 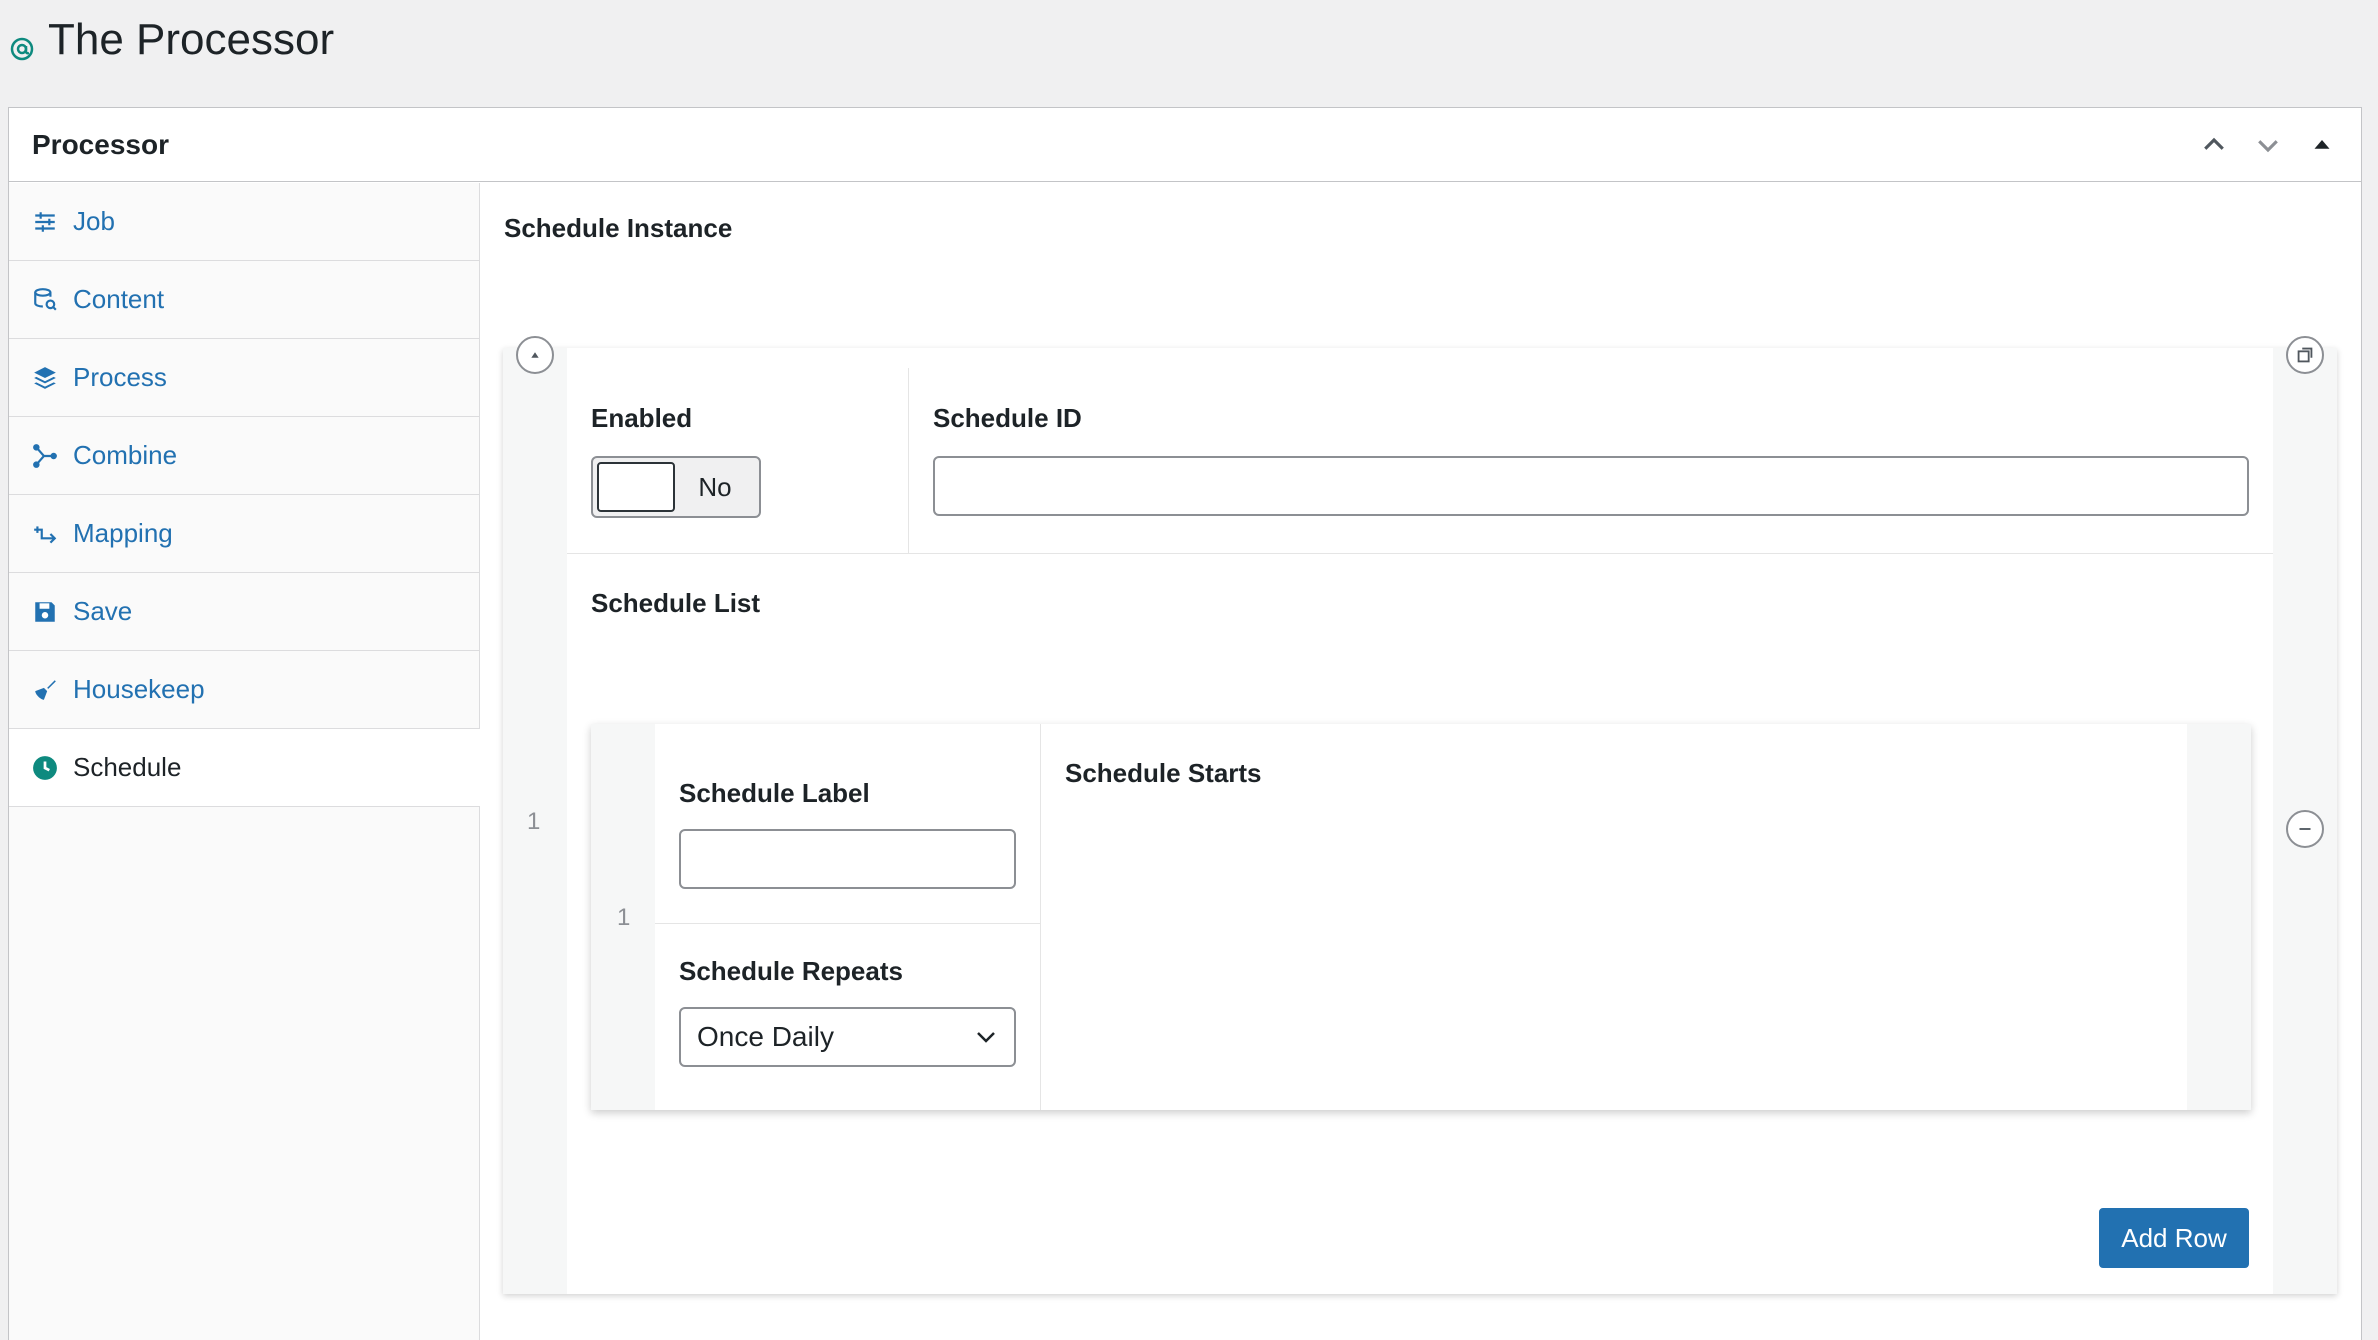 What do you see at coordinates (127, 767) in the screenshot?
I see `tab-label: Schedule` at bounding box center [127, 767].